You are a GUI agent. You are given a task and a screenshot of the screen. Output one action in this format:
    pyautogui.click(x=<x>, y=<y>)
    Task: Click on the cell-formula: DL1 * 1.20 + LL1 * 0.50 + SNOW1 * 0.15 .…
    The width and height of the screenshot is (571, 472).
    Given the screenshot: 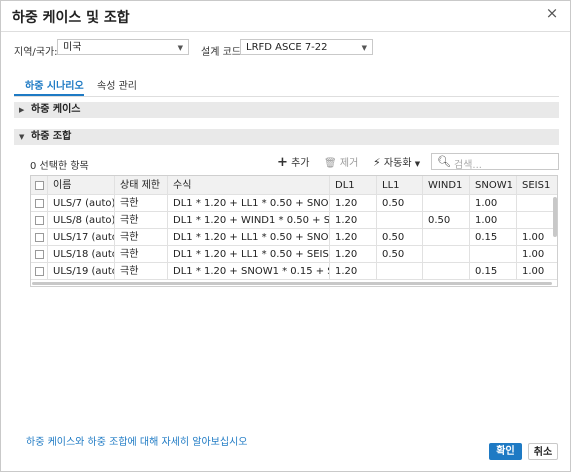 What is the action you would take?
    pyautogui.click(x=249, y=237)
    